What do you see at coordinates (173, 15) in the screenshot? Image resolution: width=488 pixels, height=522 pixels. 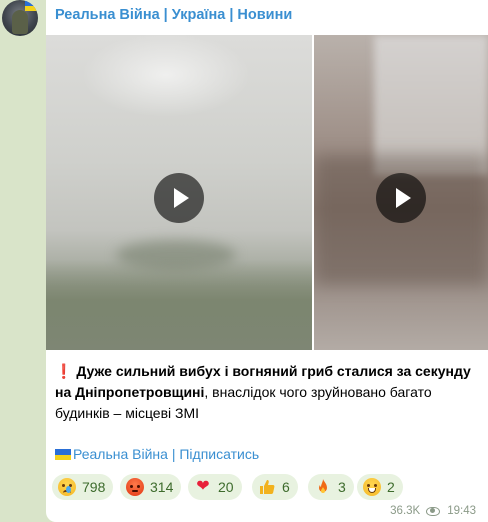 I see `channel-title: Реальна Війна | Україна | Новини` at bounding box center [173, 15].